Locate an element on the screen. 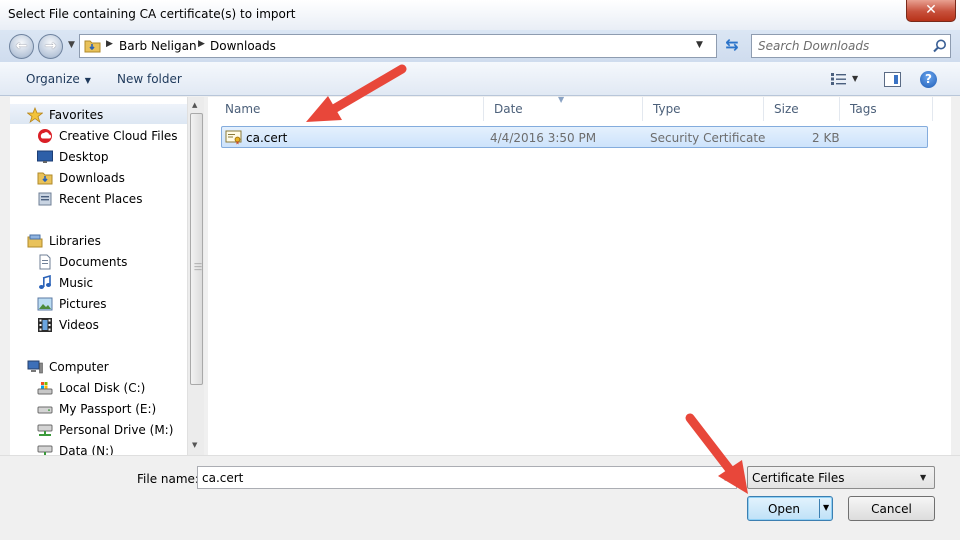 The height and width of the screenshot is (540, 960). column-header-label: Name is located at coordinates (243, 109).